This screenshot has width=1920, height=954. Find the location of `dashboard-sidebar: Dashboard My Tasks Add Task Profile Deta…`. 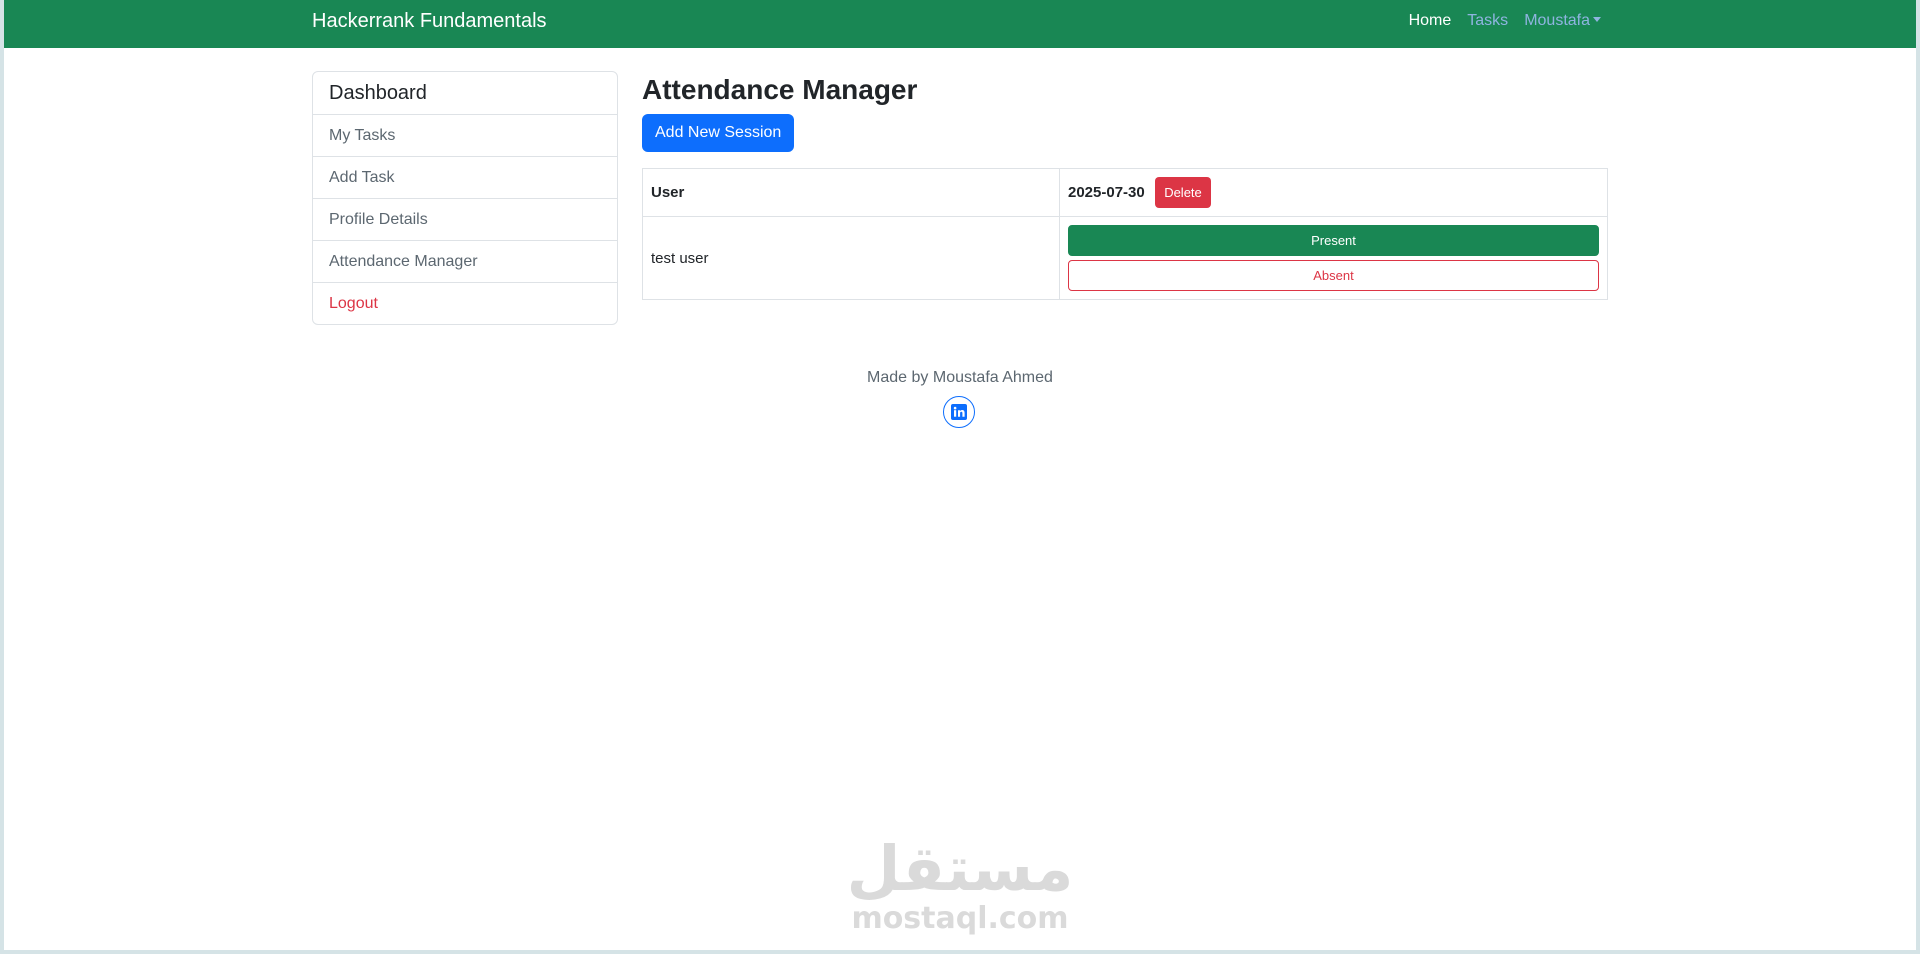

dashboard-sidebar: Dashboard My Tasks Add Task Profile Deta… is located at coordinates (465, 198).